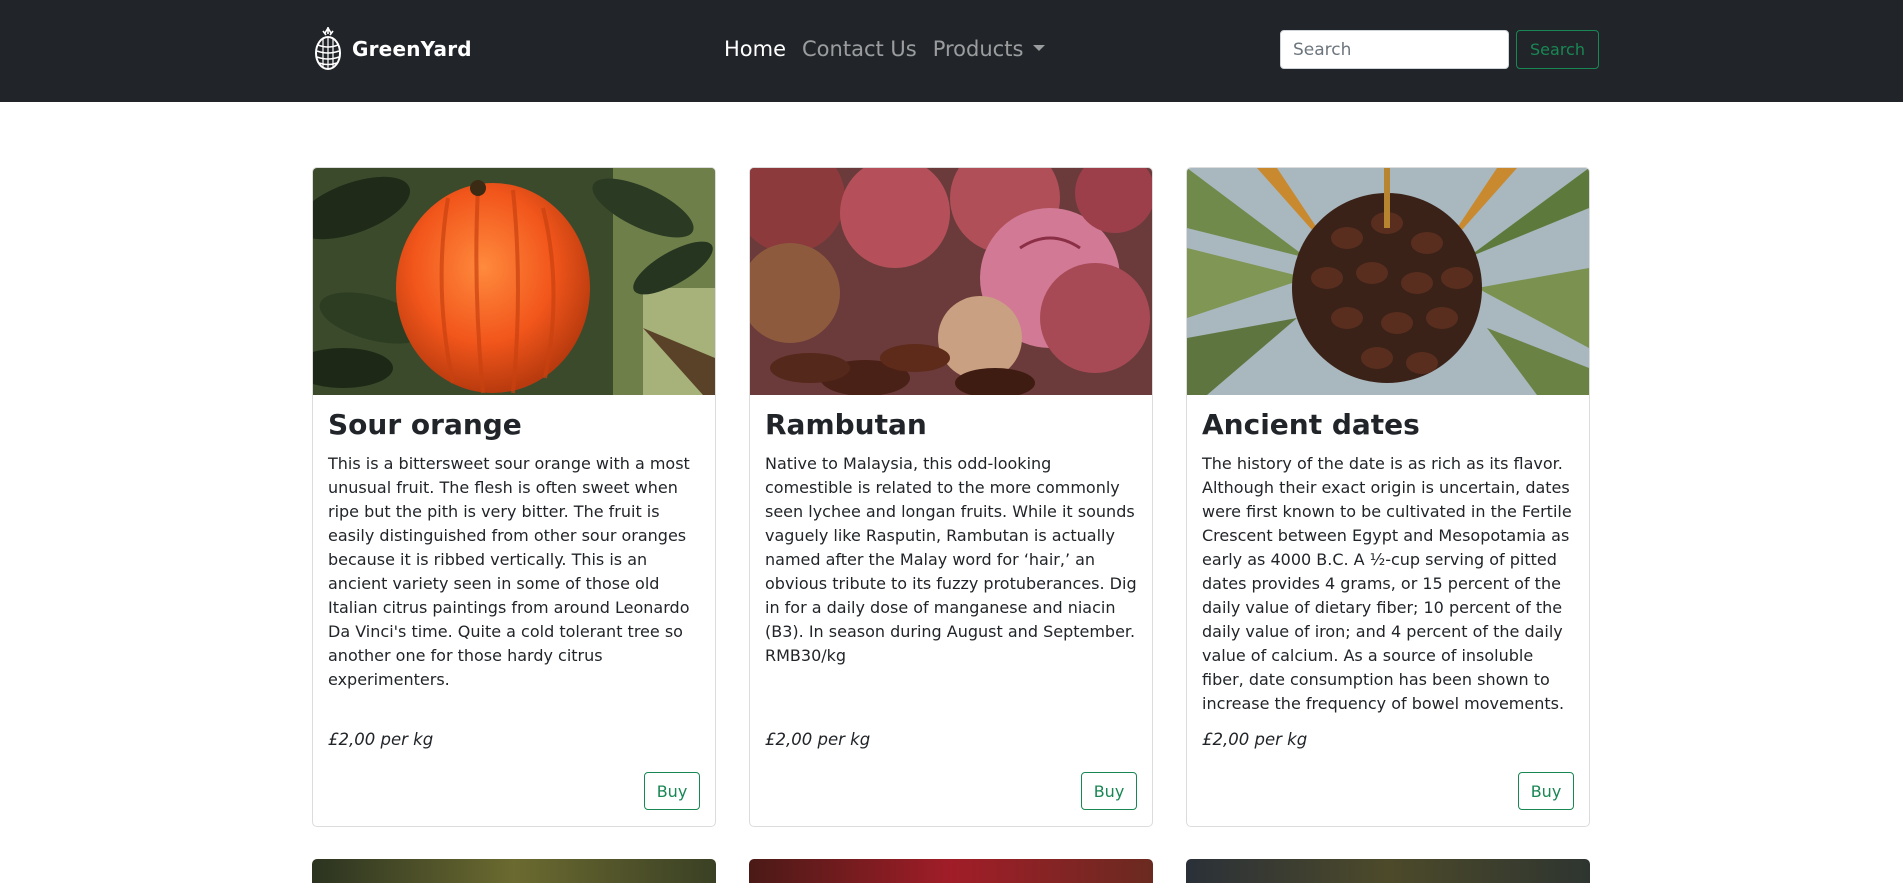 Image resolution: width=1903 pixels, height=883 pixels. I want to click on sour-orange-image, so click(514, 281).